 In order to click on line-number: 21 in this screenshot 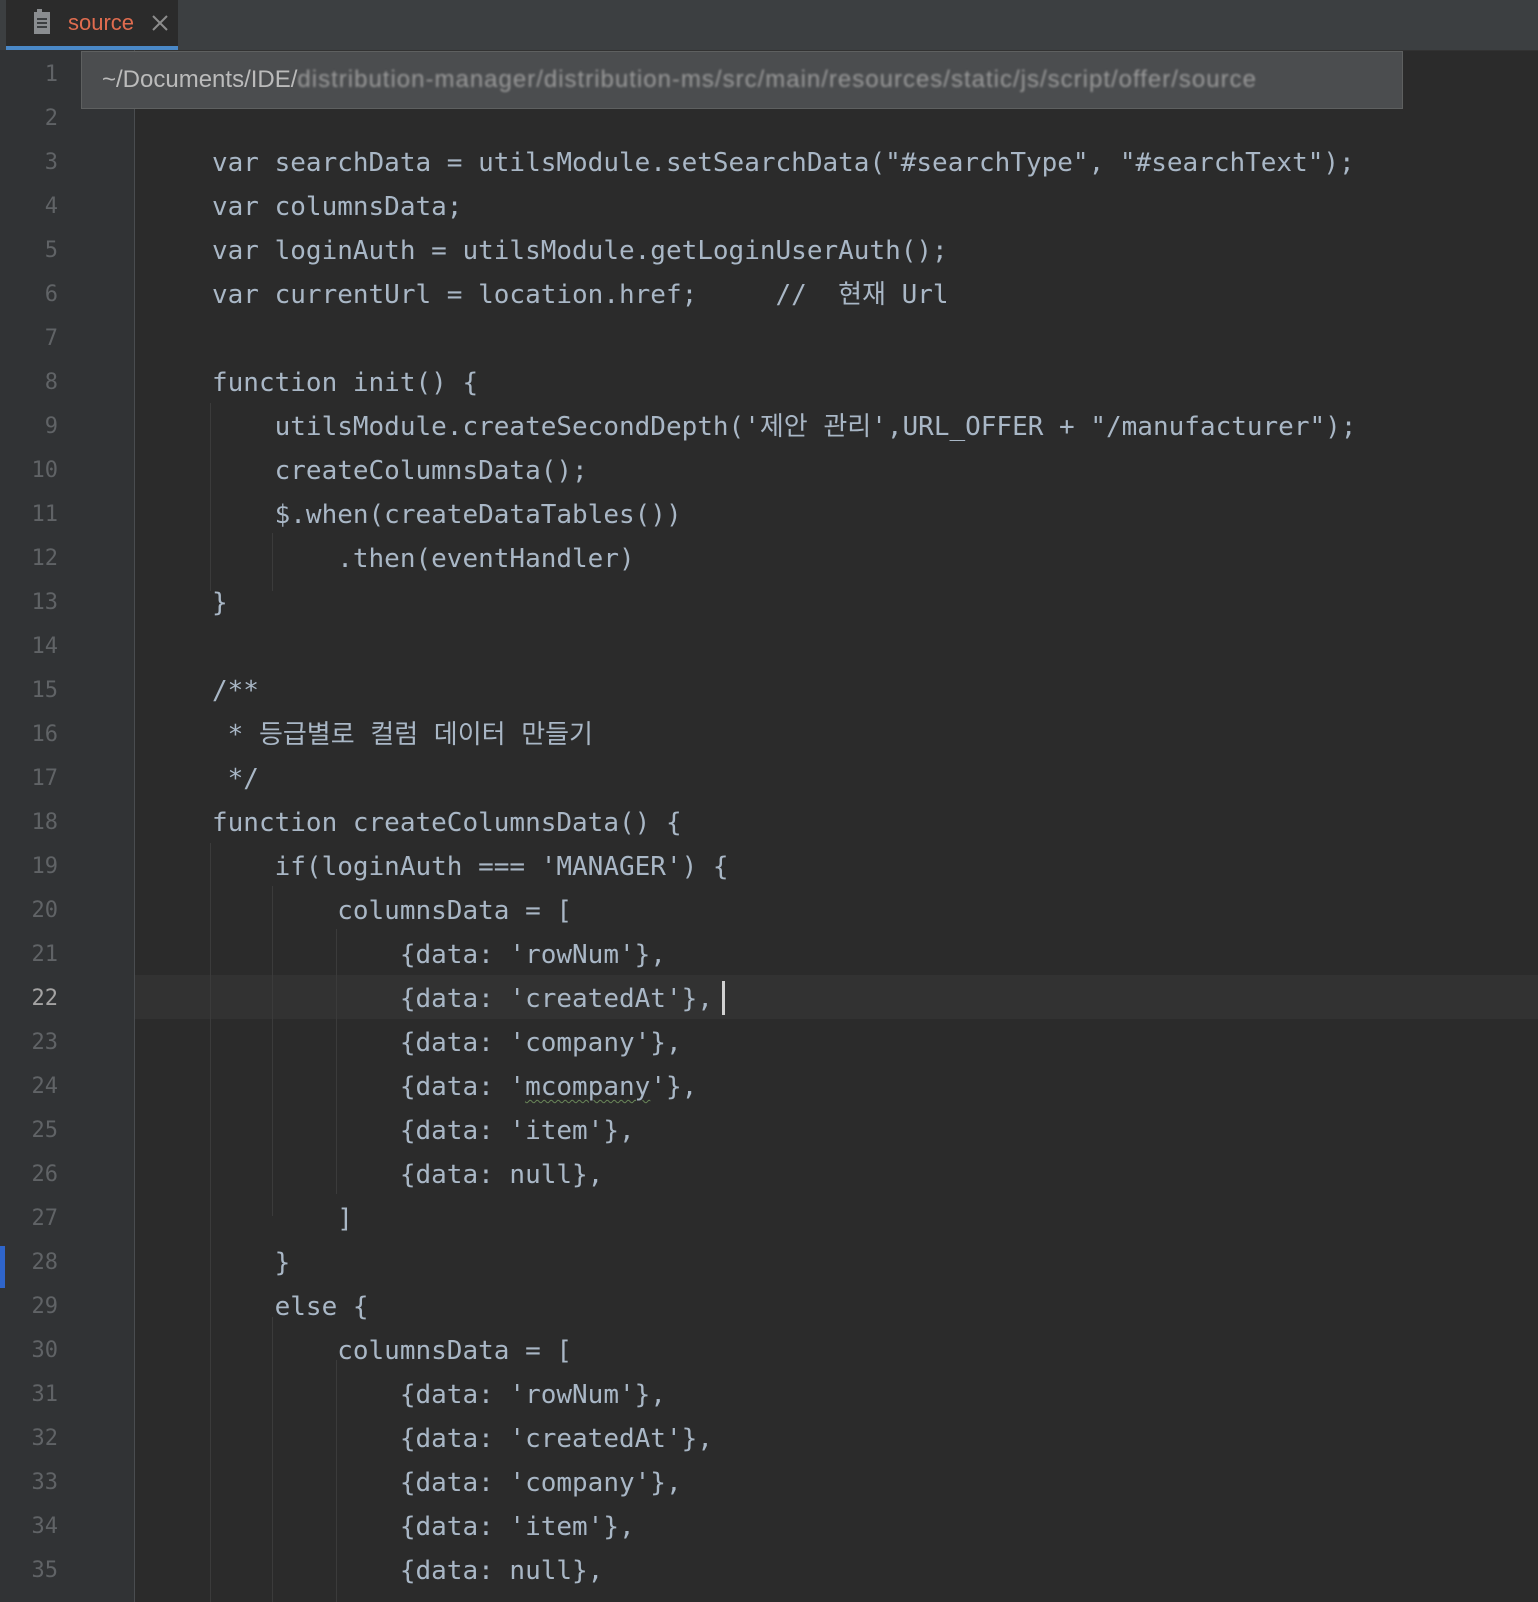, I will do `click(29, 955)`.